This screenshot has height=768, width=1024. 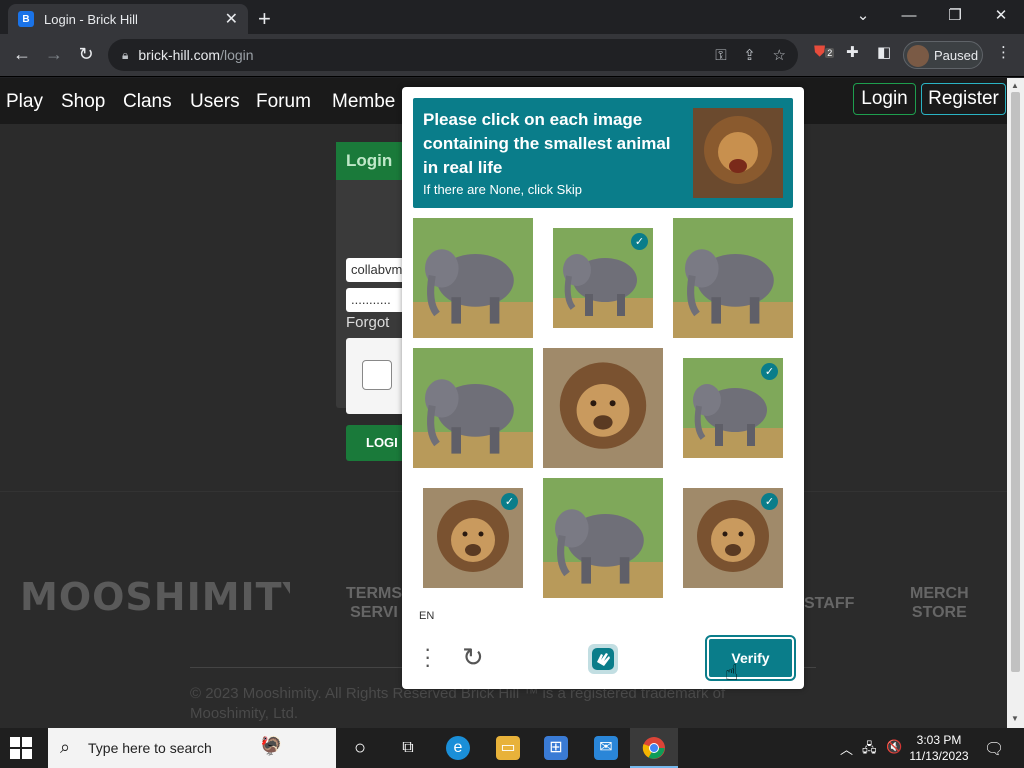 I want to click on nav-forum: Forum, so click(x=283, y=102).